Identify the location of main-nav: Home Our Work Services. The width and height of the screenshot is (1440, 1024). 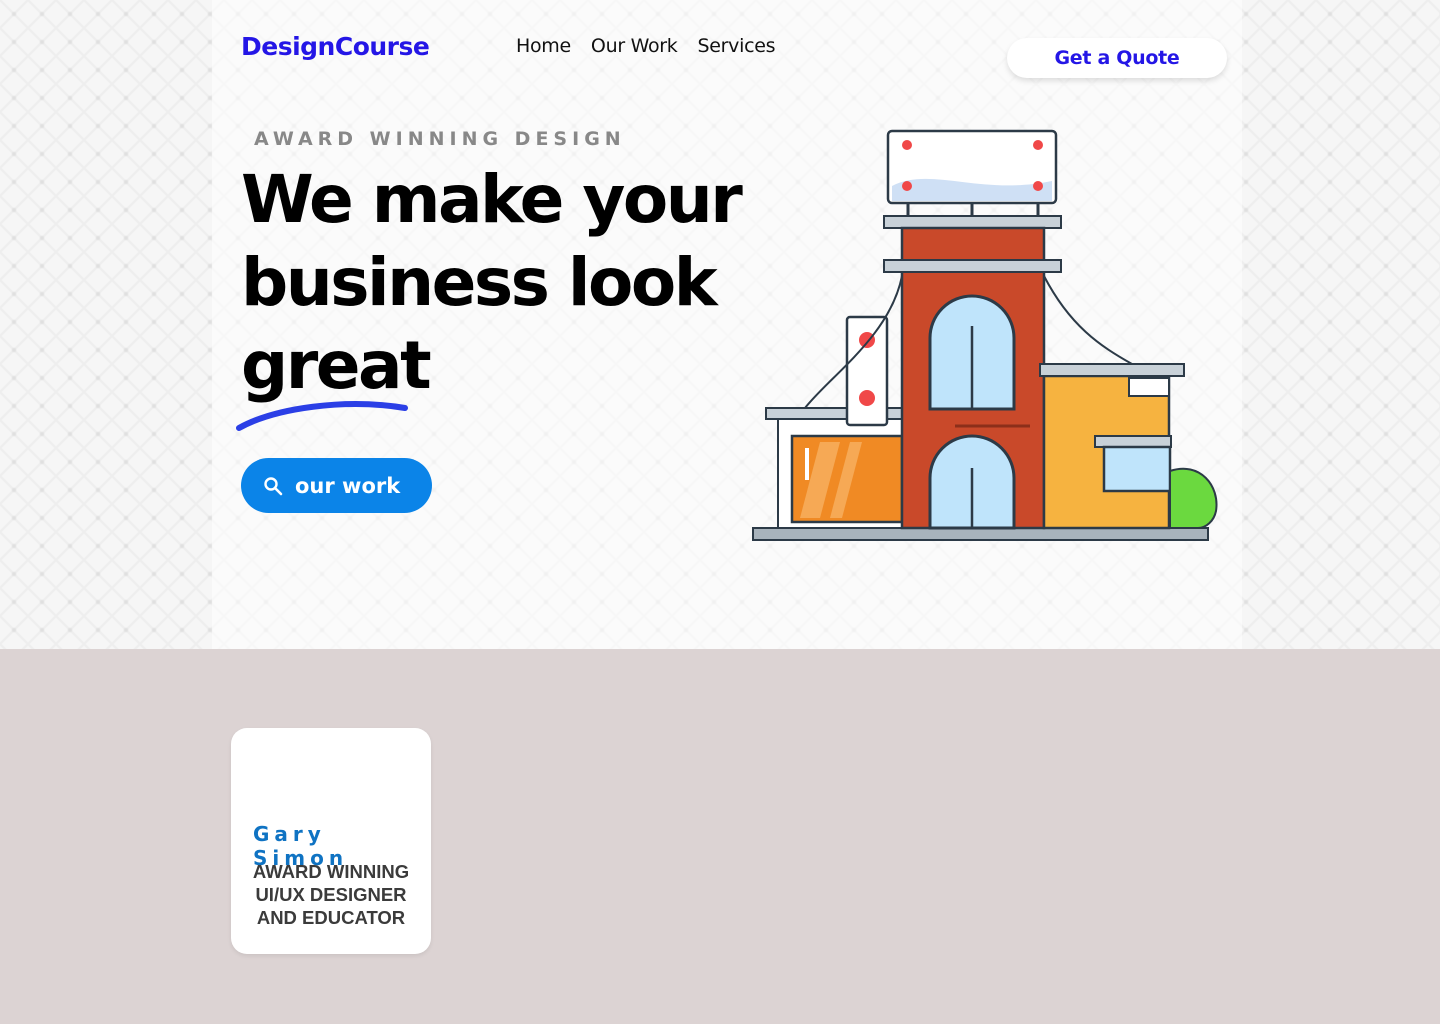
(646, 46).